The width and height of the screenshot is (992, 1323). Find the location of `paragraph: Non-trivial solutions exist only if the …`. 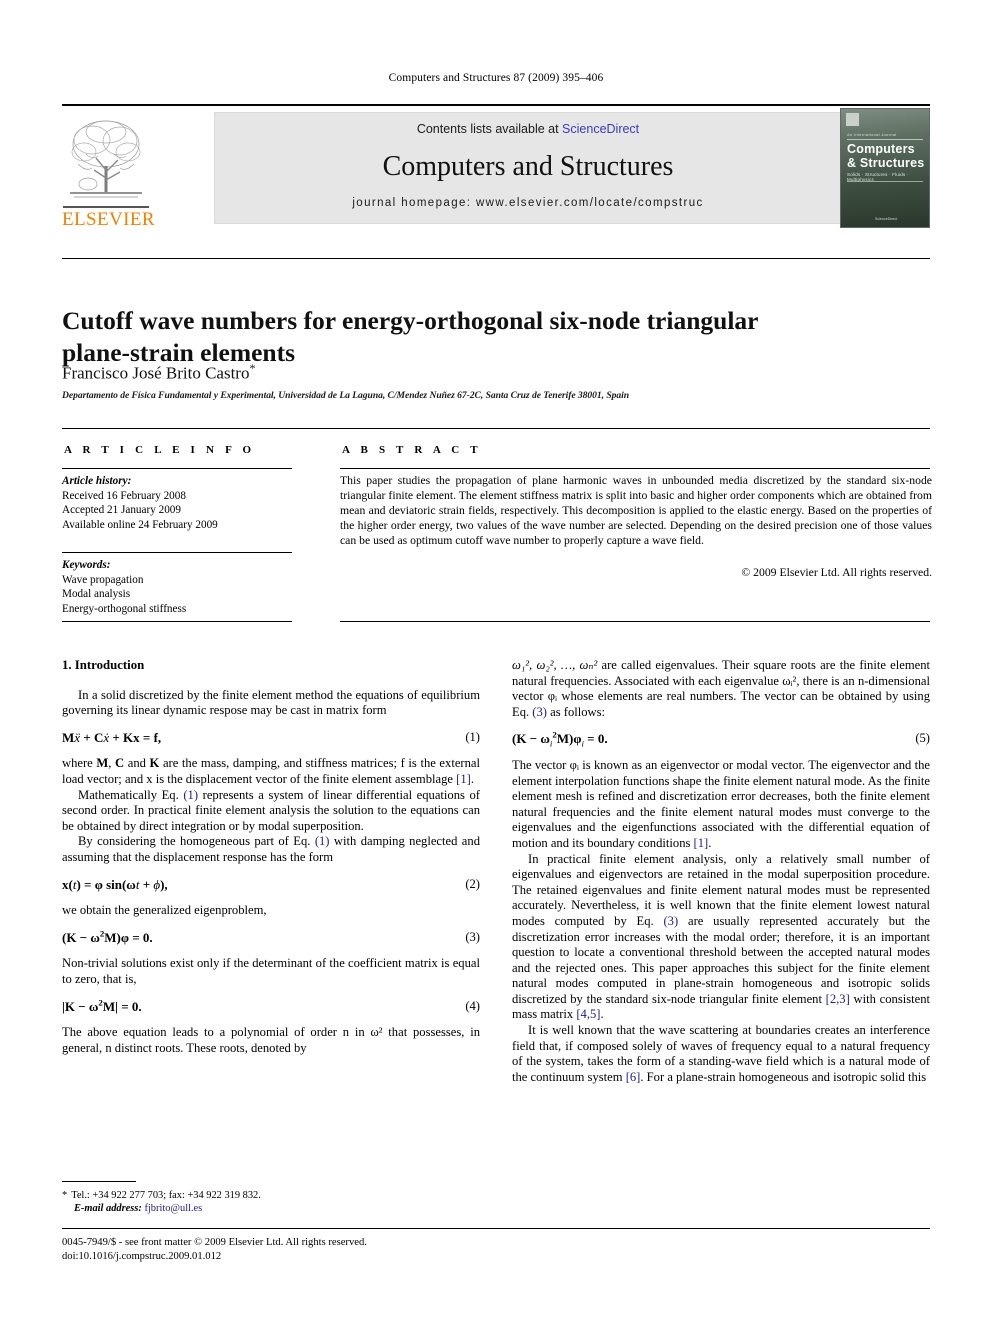

paragraph: Non-trivial solutions exist only if the … is located at coordinates (271, 971).